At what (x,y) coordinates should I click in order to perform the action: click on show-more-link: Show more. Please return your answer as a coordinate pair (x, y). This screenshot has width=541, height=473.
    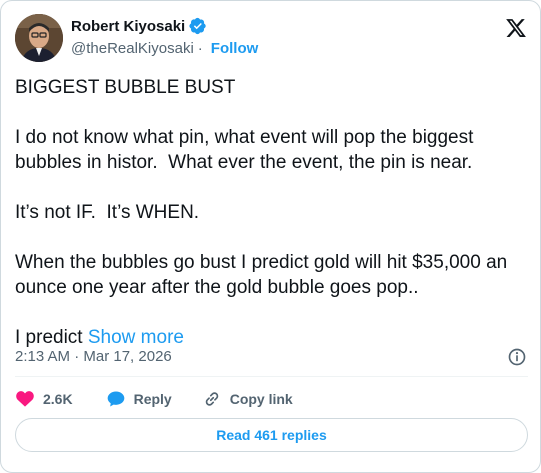
    Looking at the image, I should click on (136, 337).